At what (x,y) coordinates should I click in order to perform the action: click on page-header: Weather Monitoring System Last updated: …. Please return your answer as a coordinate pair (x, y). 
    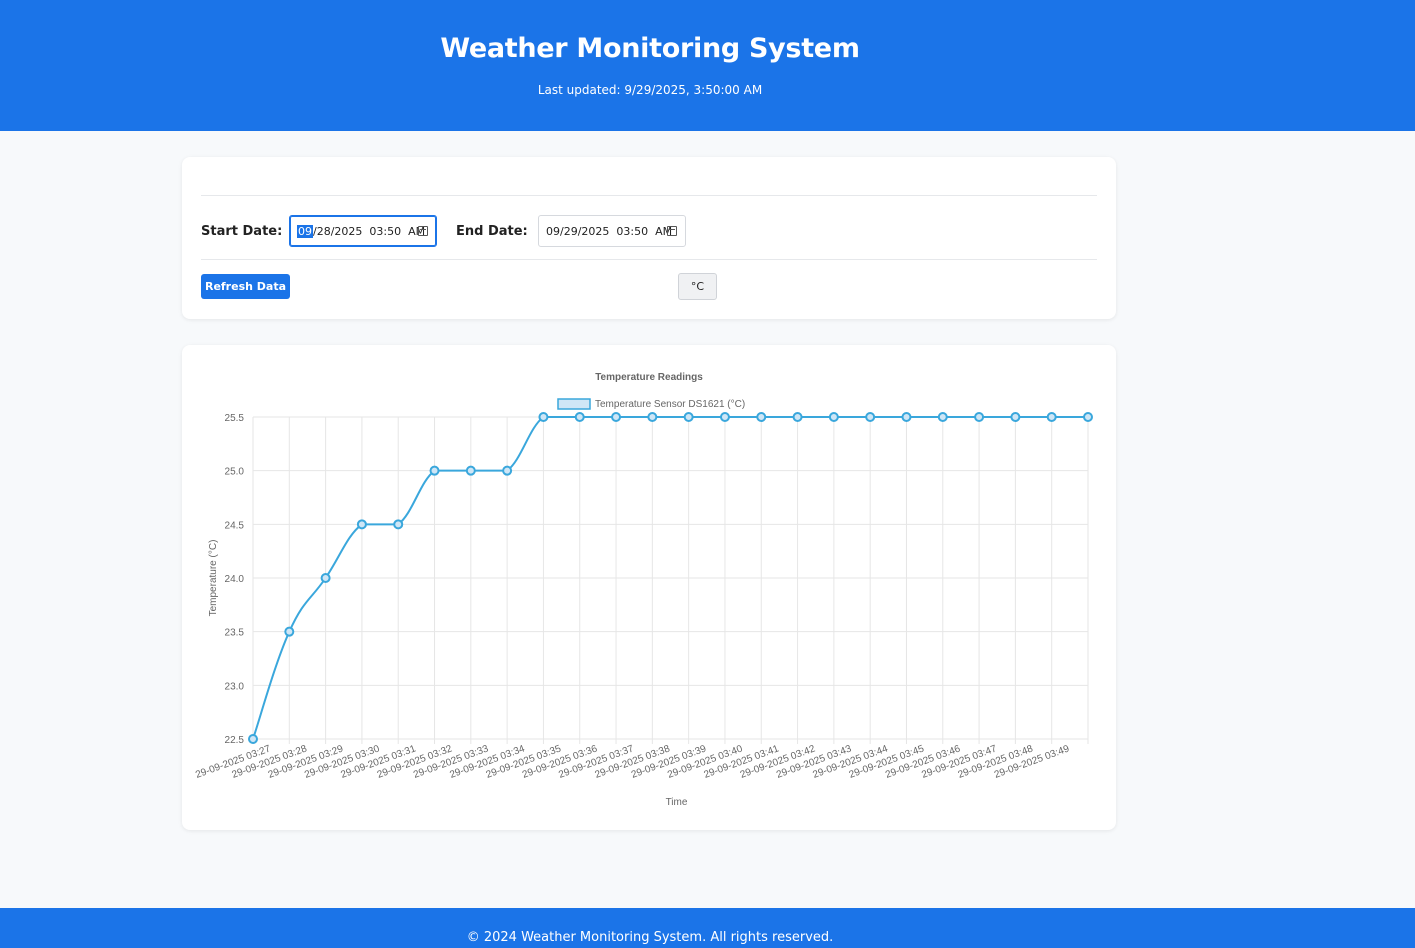
    Looking at the image, I should click on (707, 65).